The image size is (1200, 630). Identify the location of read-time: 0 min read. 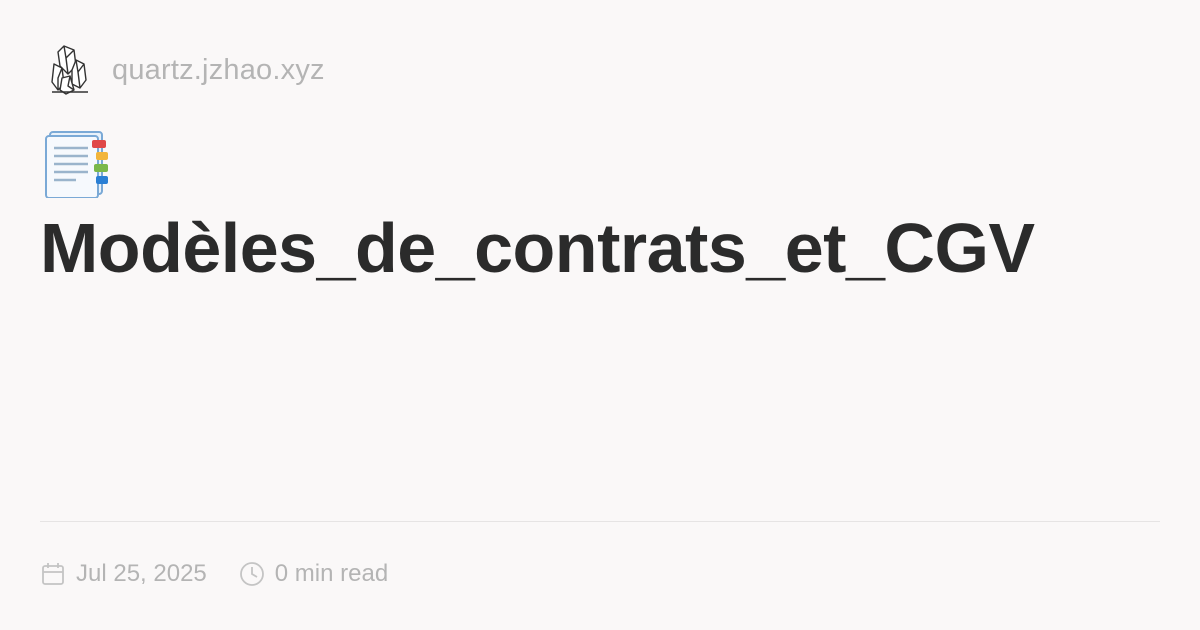
(331, 573).